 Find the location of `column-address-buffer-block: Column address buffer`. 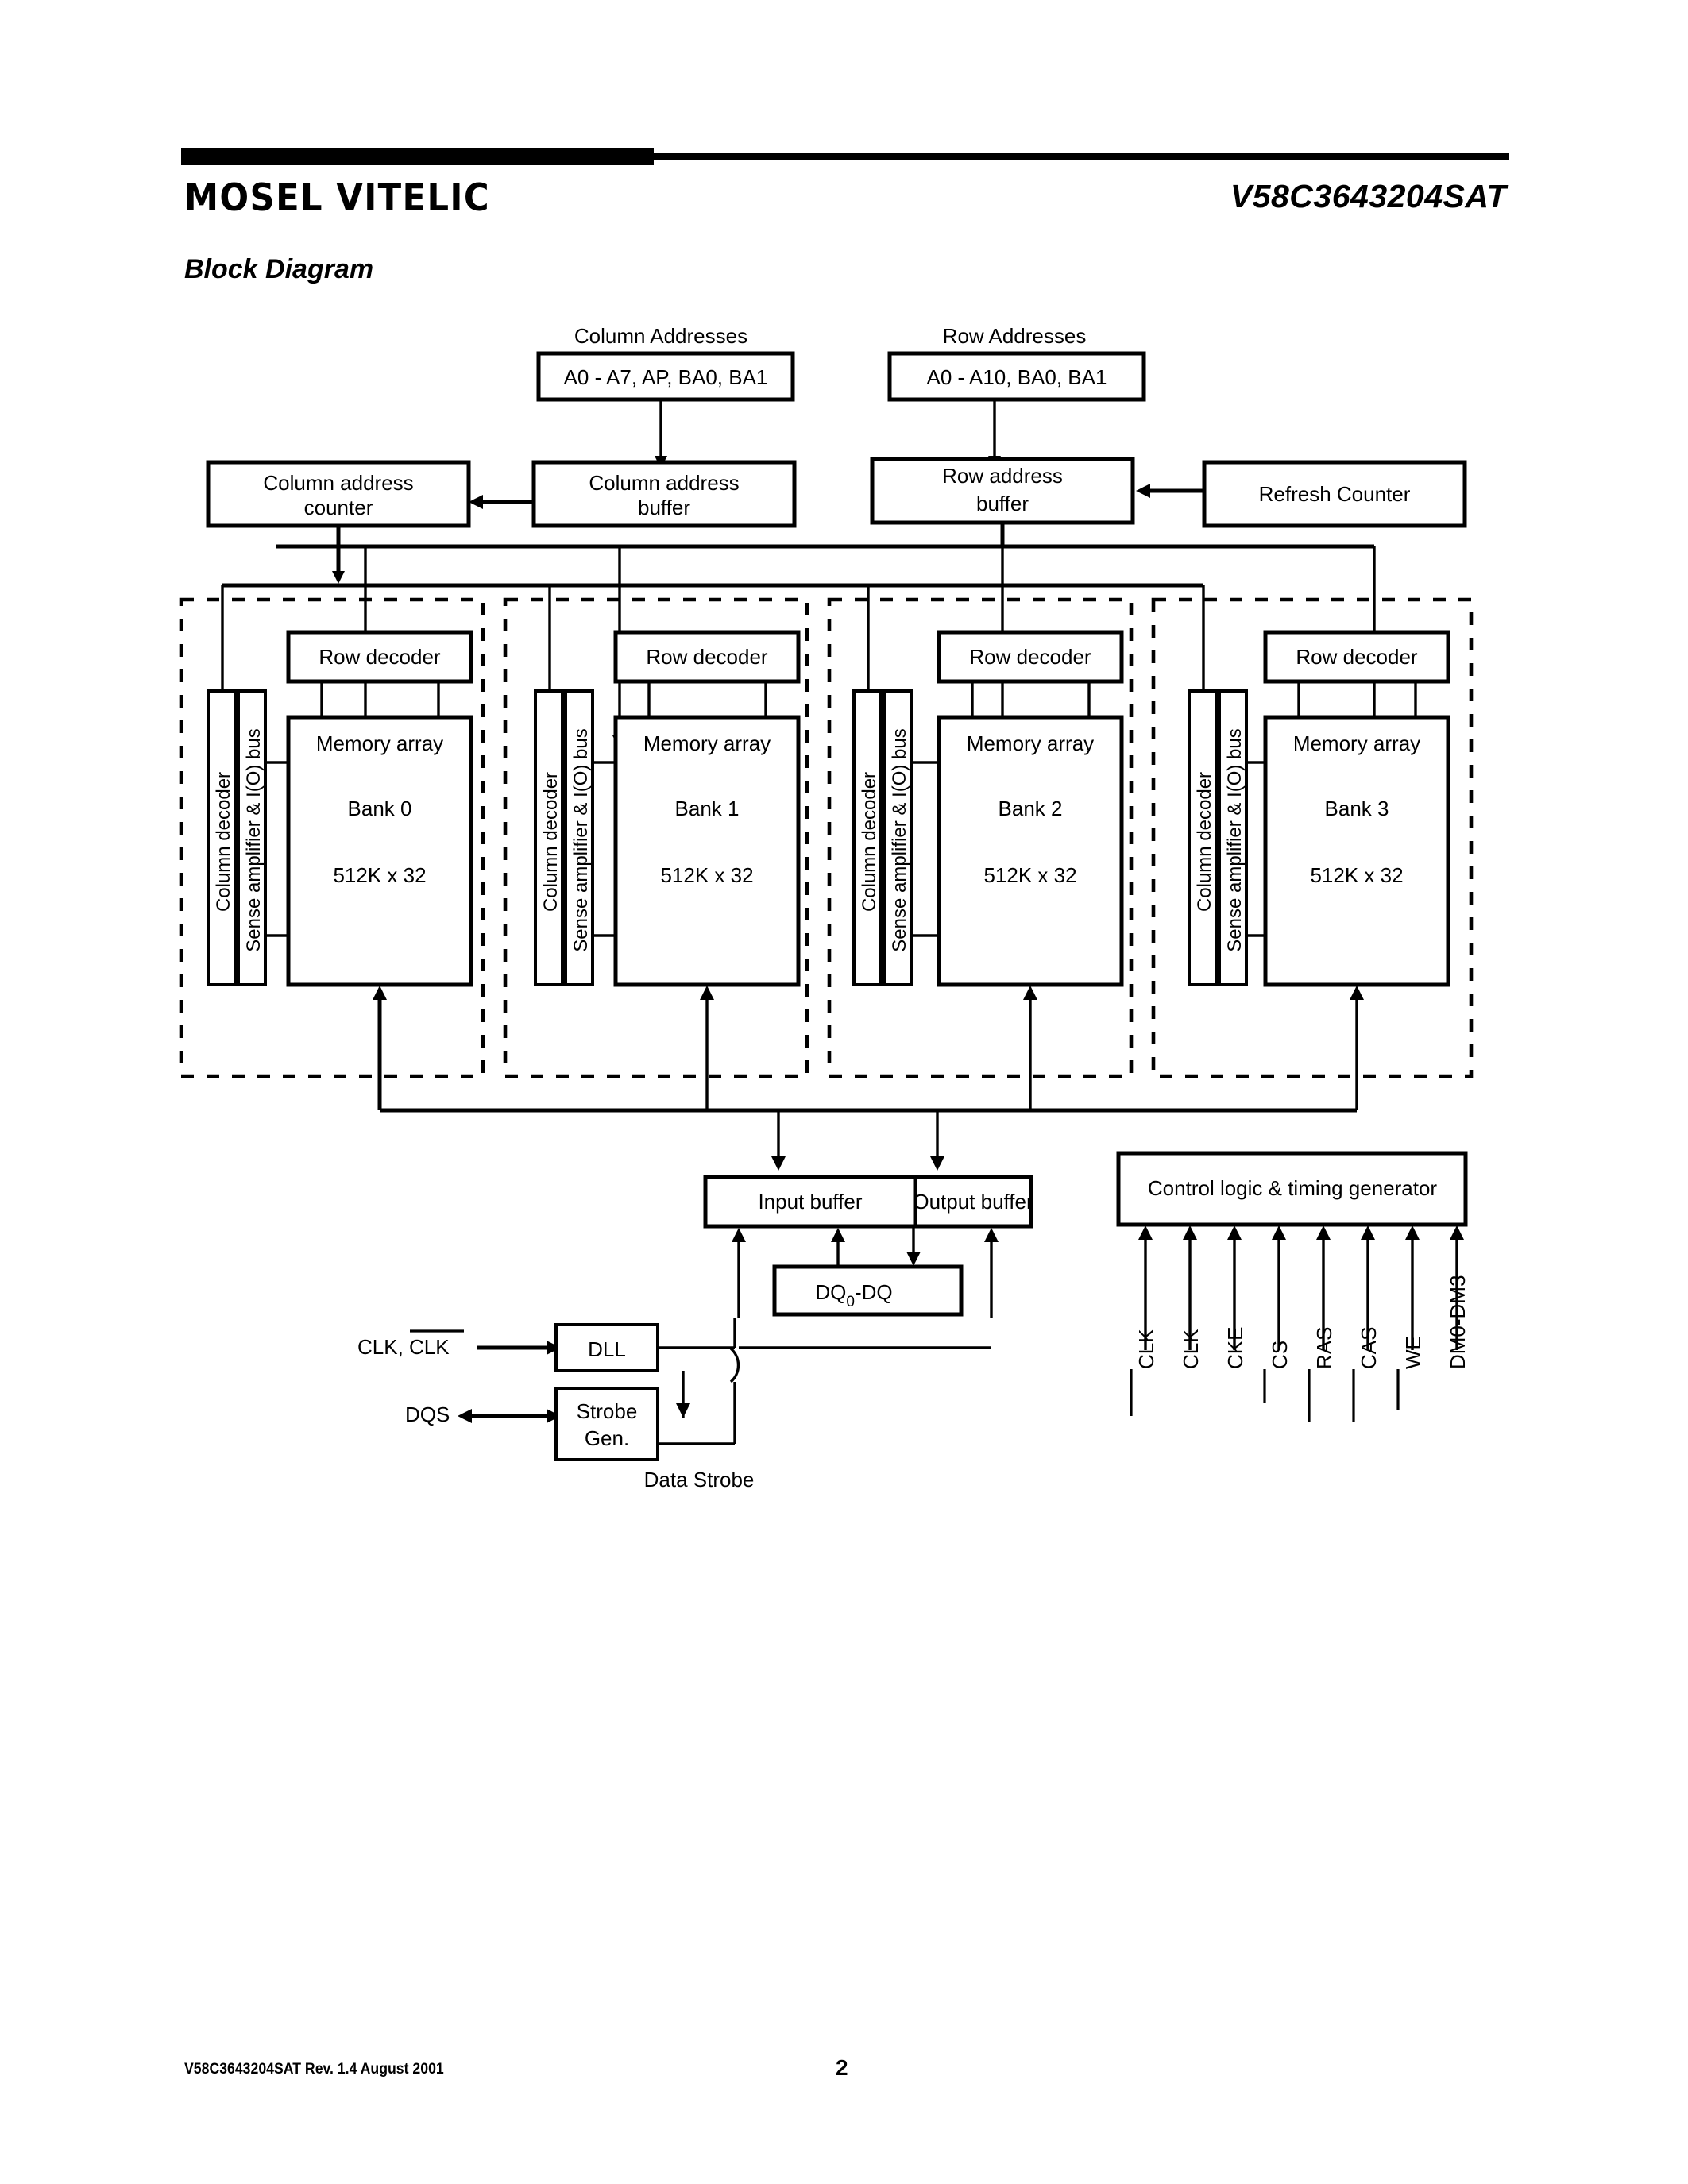

column-address-buffer-block: Column address buffer is located at coordinates (664, 494).